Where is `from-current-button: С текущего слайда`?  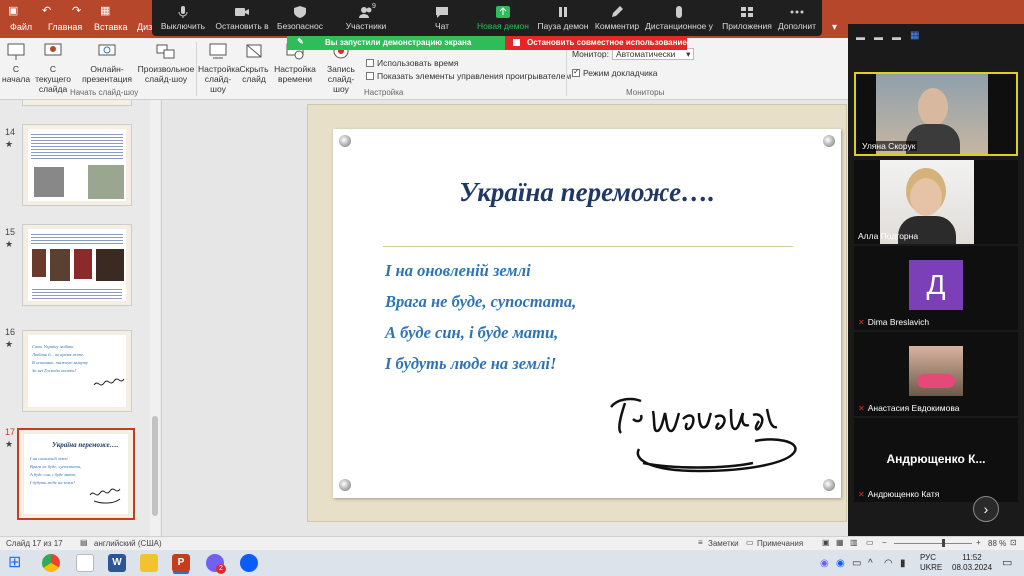
from-current-button: С текущего слайда is located at coordinates (53, 68).